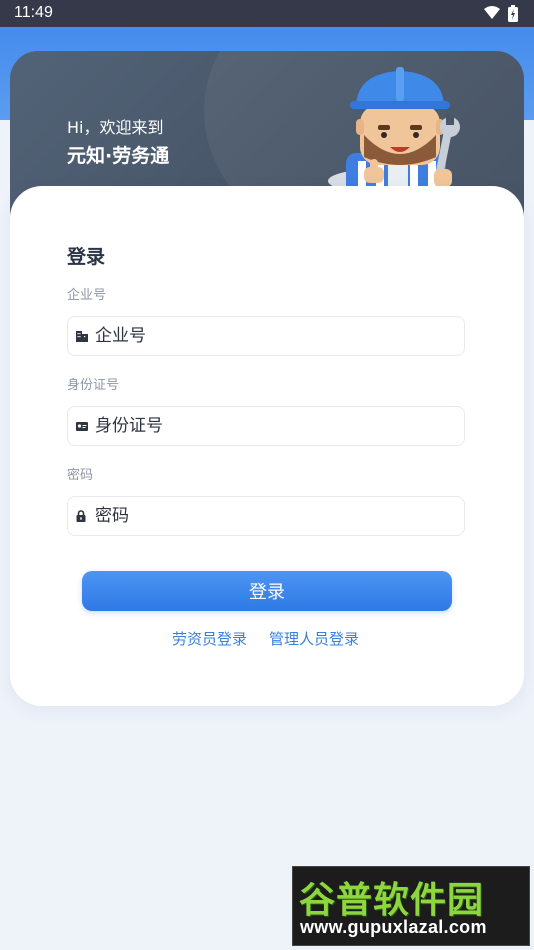 This screenshot has height=950, width=534. Describe the element at coordinates (86, 257) in the screenshot. I see `login-title: 登录` at that location.